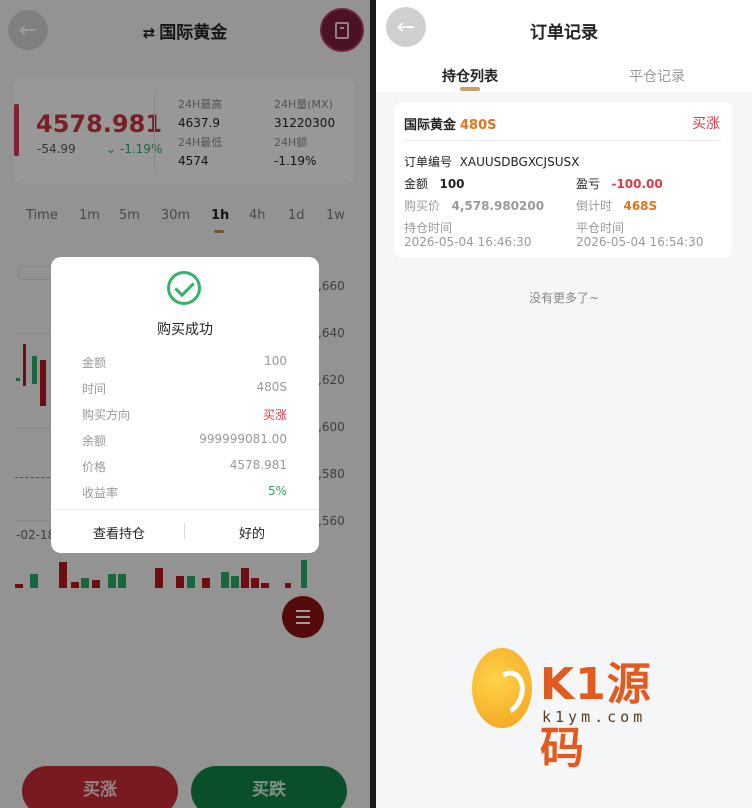 The image size is (752, 808). I want to click on order-direction: 买涨, so click(706, 124).